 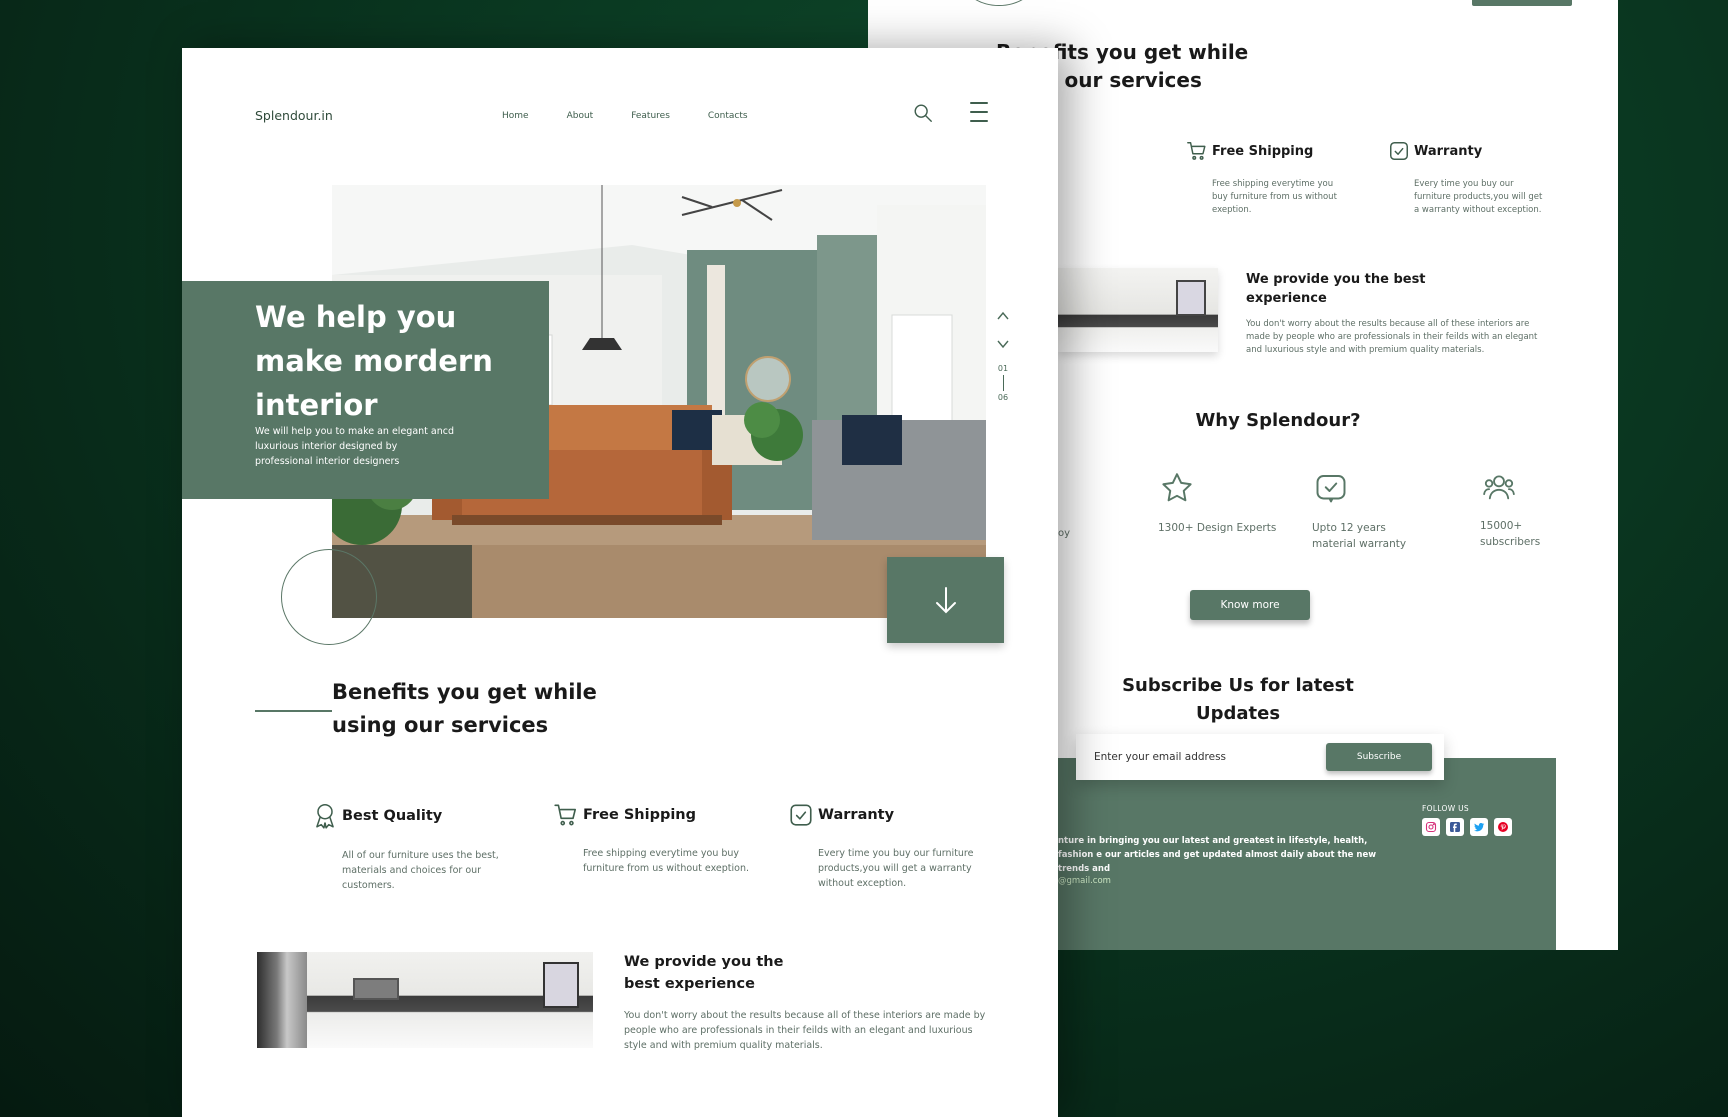 What do you see at coordinates (580, 116) in the screenshot?
I see `nav-about: About` at bounding box center [580, 116].